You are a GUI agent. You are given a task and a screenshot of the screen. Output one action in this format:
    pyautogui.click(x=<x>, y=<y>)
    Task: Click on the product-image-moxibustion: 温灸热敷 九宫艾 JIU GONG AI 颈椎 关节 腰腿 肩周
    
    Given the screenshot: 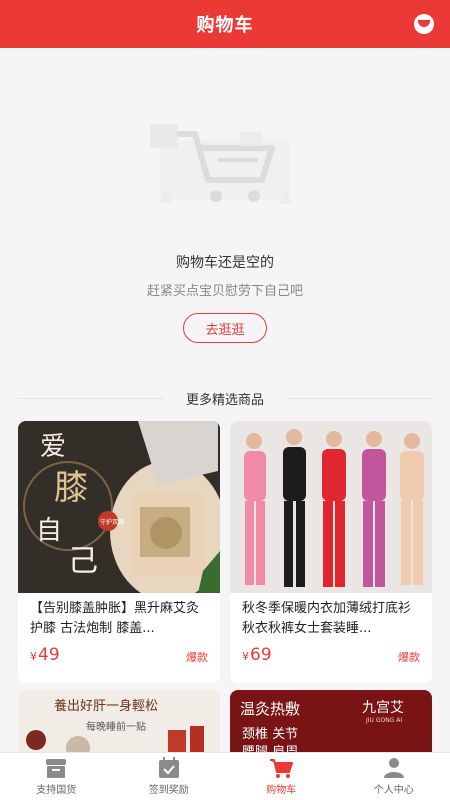 What is the action you would take?
    pyautogui.click(x=331, y=725)
    